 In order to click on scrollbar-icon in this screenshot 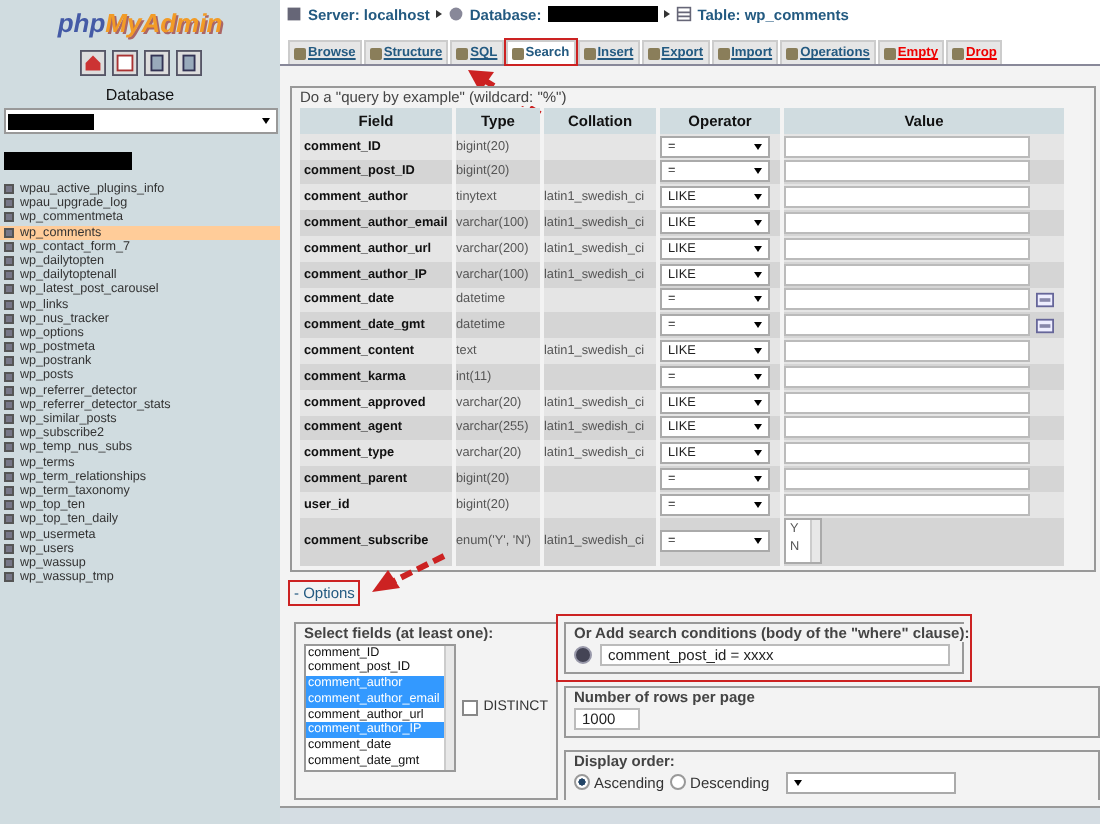, I will do `click(448, 707)`.